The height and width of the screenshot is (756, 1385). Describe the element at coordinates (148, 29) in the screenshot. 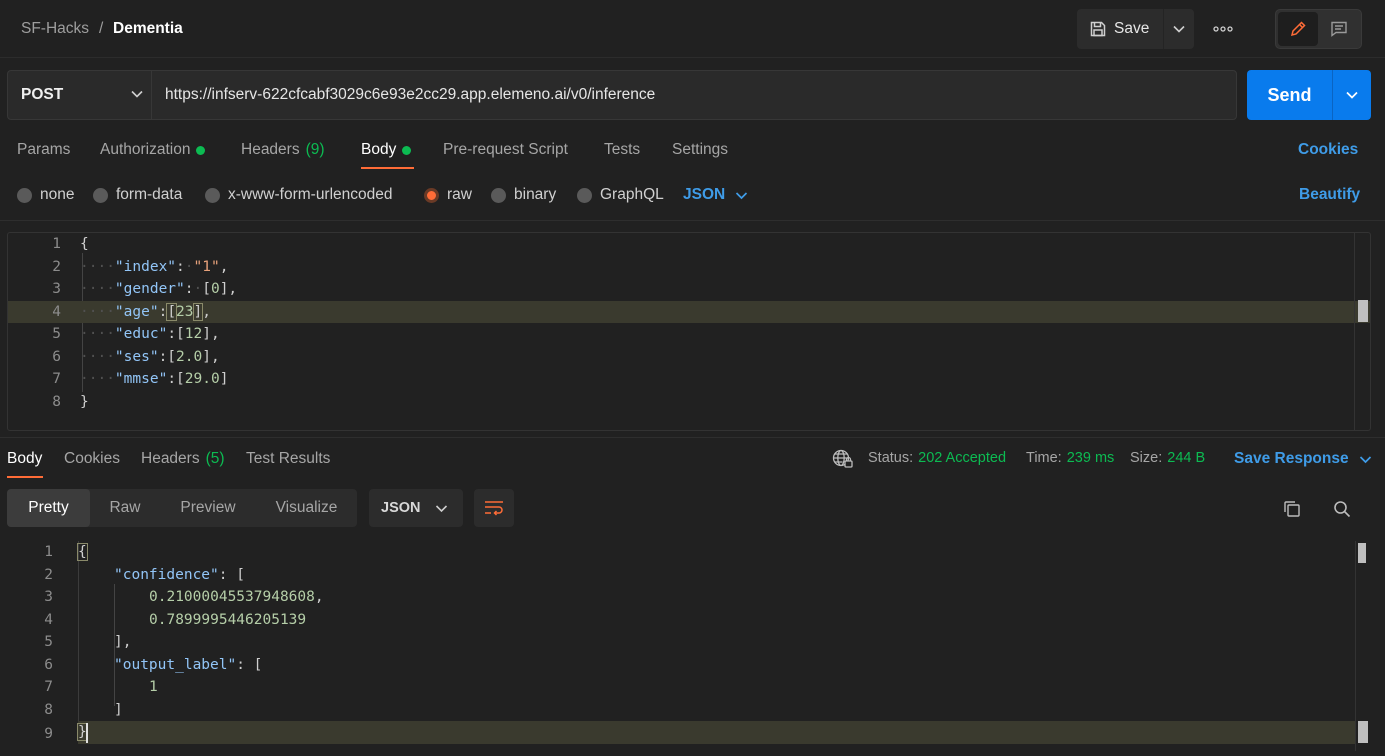

I see `page-title: Dementia` at that location.